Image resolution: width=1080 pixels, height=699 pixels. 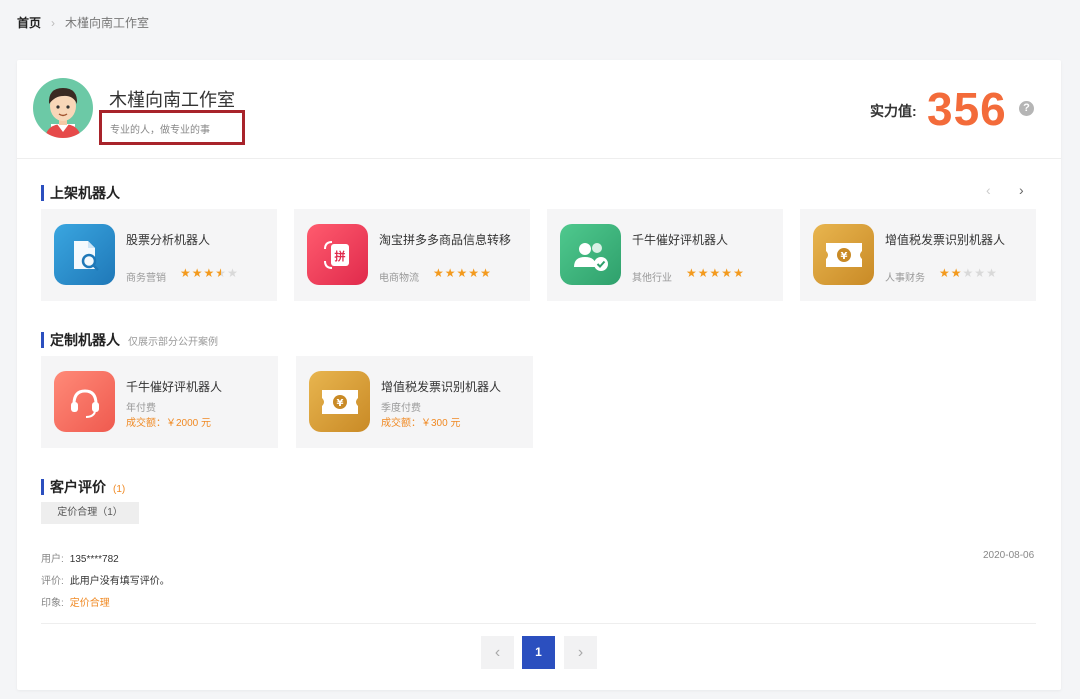 I want to click on billing-period: 季度付费, so click(x=401, y=408).